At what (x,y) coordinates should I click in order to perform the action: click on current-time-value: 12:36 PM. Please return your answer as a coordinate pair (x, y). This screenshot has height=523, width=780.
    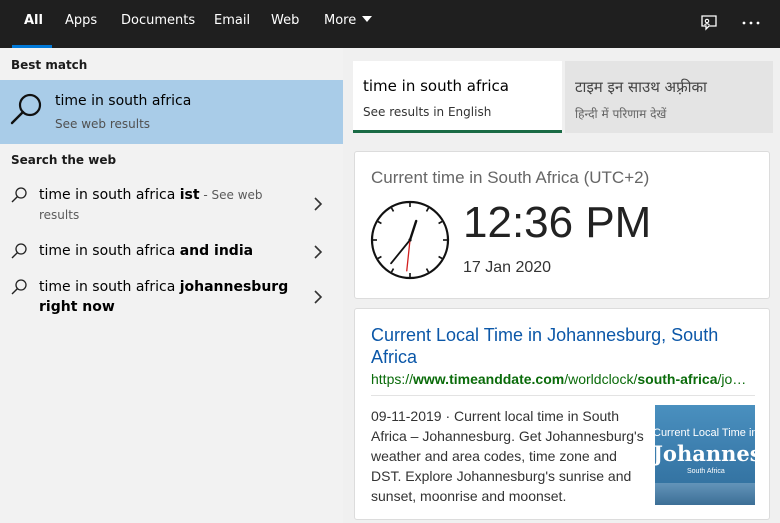
    Looking at the image, I should click on (557, 222).